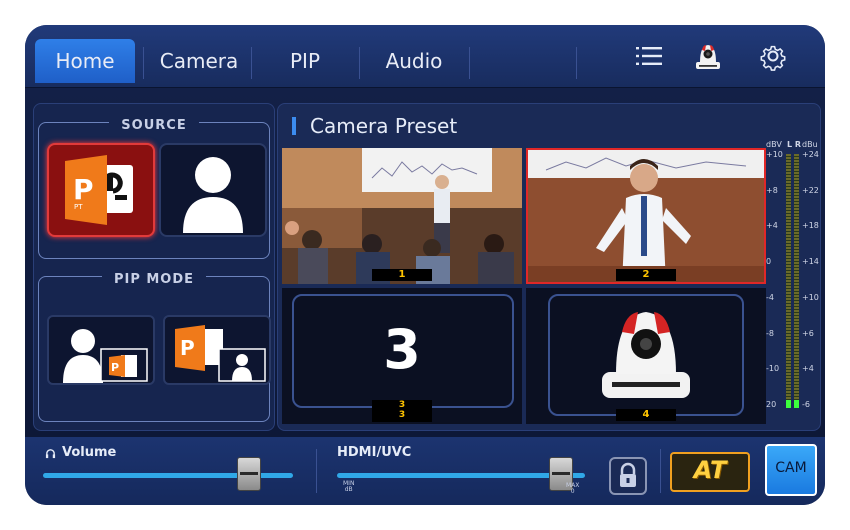 This screenshot has width=850, height=530. I want to click on bottom-control-bar: Volume HDMI/UVC MIN dB MAX 0 AT CAM, so click(425, 471).